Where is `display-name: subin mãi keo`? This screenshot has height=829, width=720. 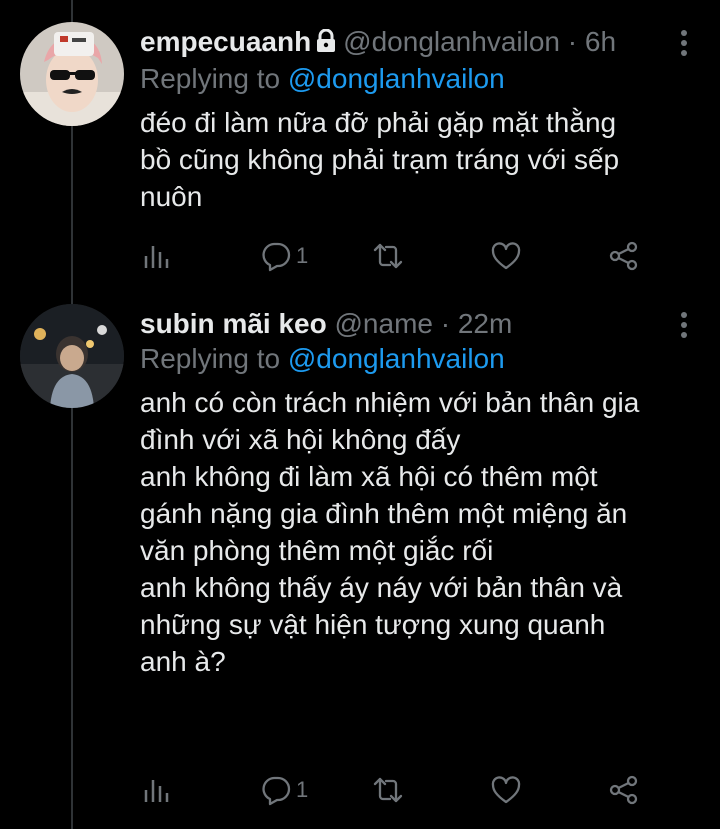
display-name: subin mãi keo is located at coordinates (233, 323).